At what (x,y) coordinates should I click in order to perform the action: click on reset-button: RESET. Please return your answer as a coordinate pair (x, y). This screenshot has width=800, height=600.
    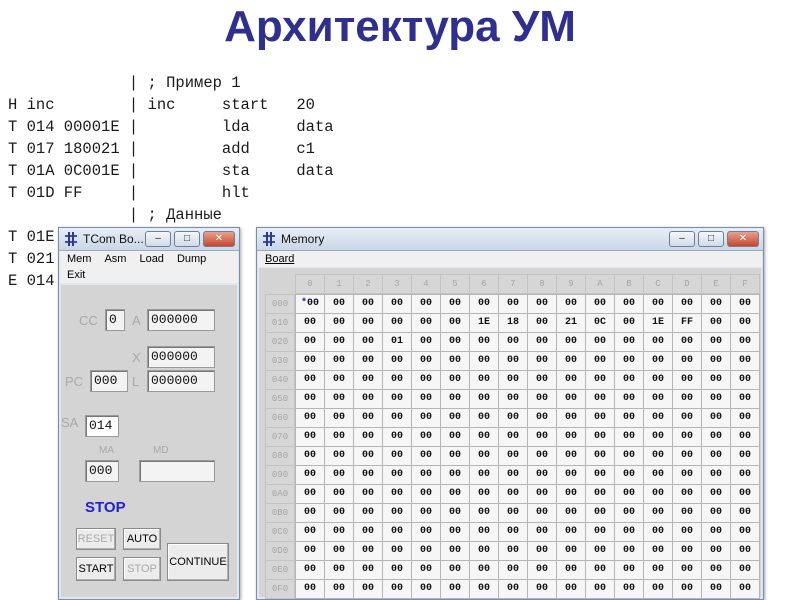
    Looking at the image, I should click on (96, 539).